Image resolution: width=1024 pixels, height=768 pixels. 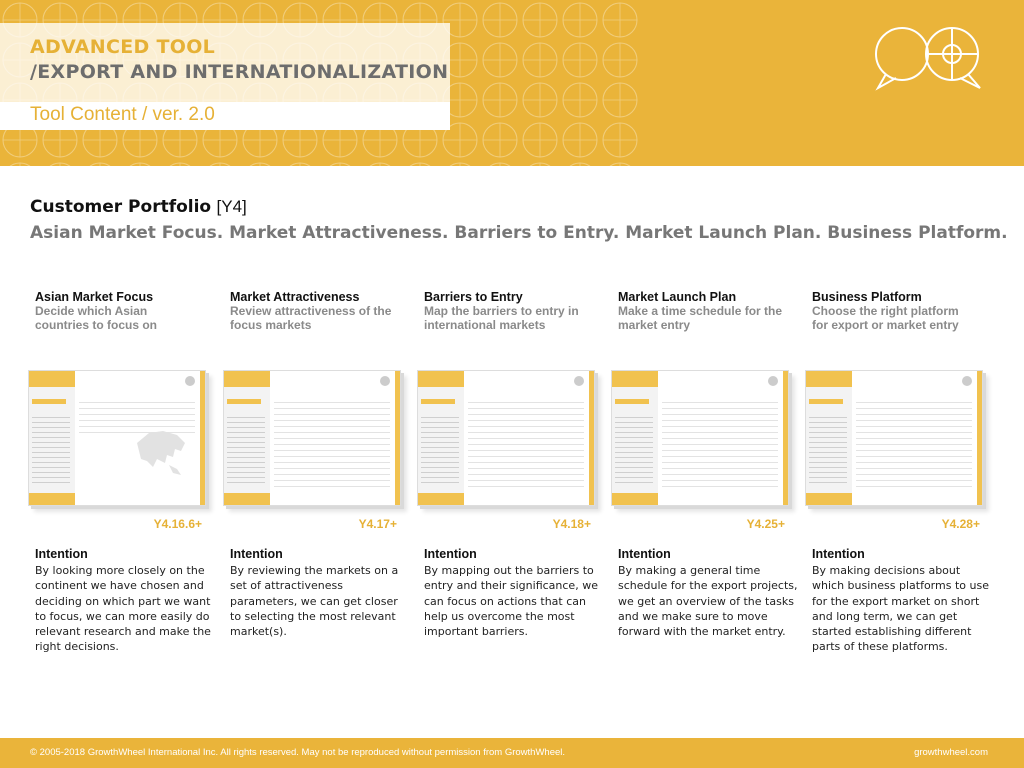 I want to click on tool-name: Barriers to Entry, so click(x=473, y=297).